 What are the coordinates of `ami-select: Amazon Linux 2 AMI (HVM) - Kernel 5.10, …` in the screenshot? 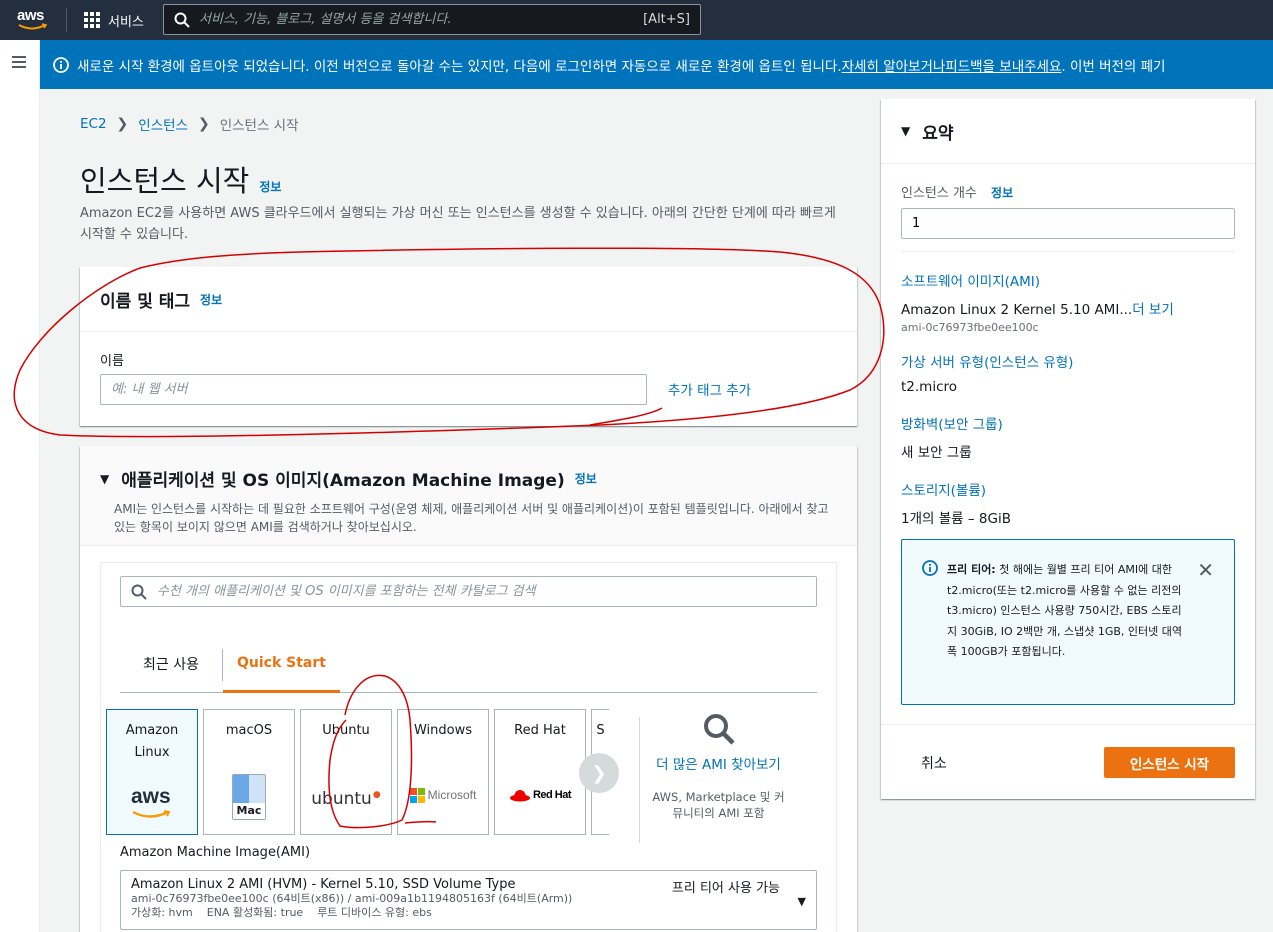 It's located at (468, 900).